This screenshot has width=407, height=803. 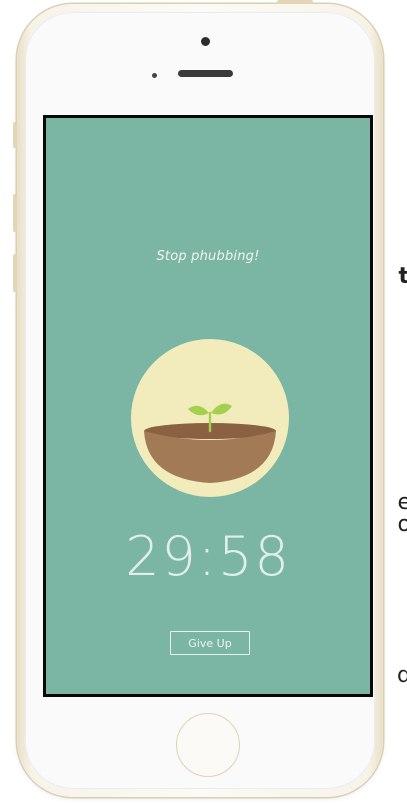 What do you see at coordinates (295, 2) in the screenshot?
I see `power-button` at bounding box center [295, 2].